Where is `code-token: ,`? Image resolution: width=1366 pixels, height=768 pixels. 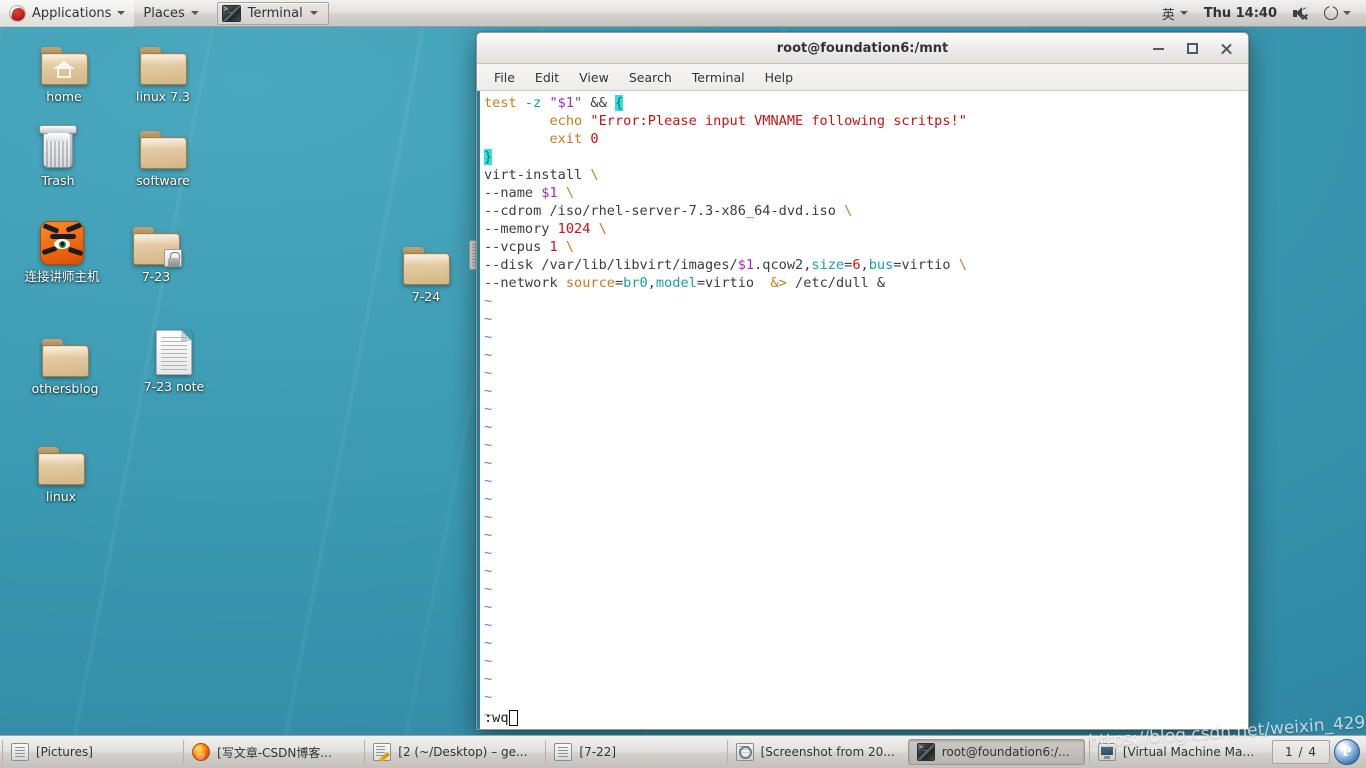
code-token: , is located at coordinates (864, 265).